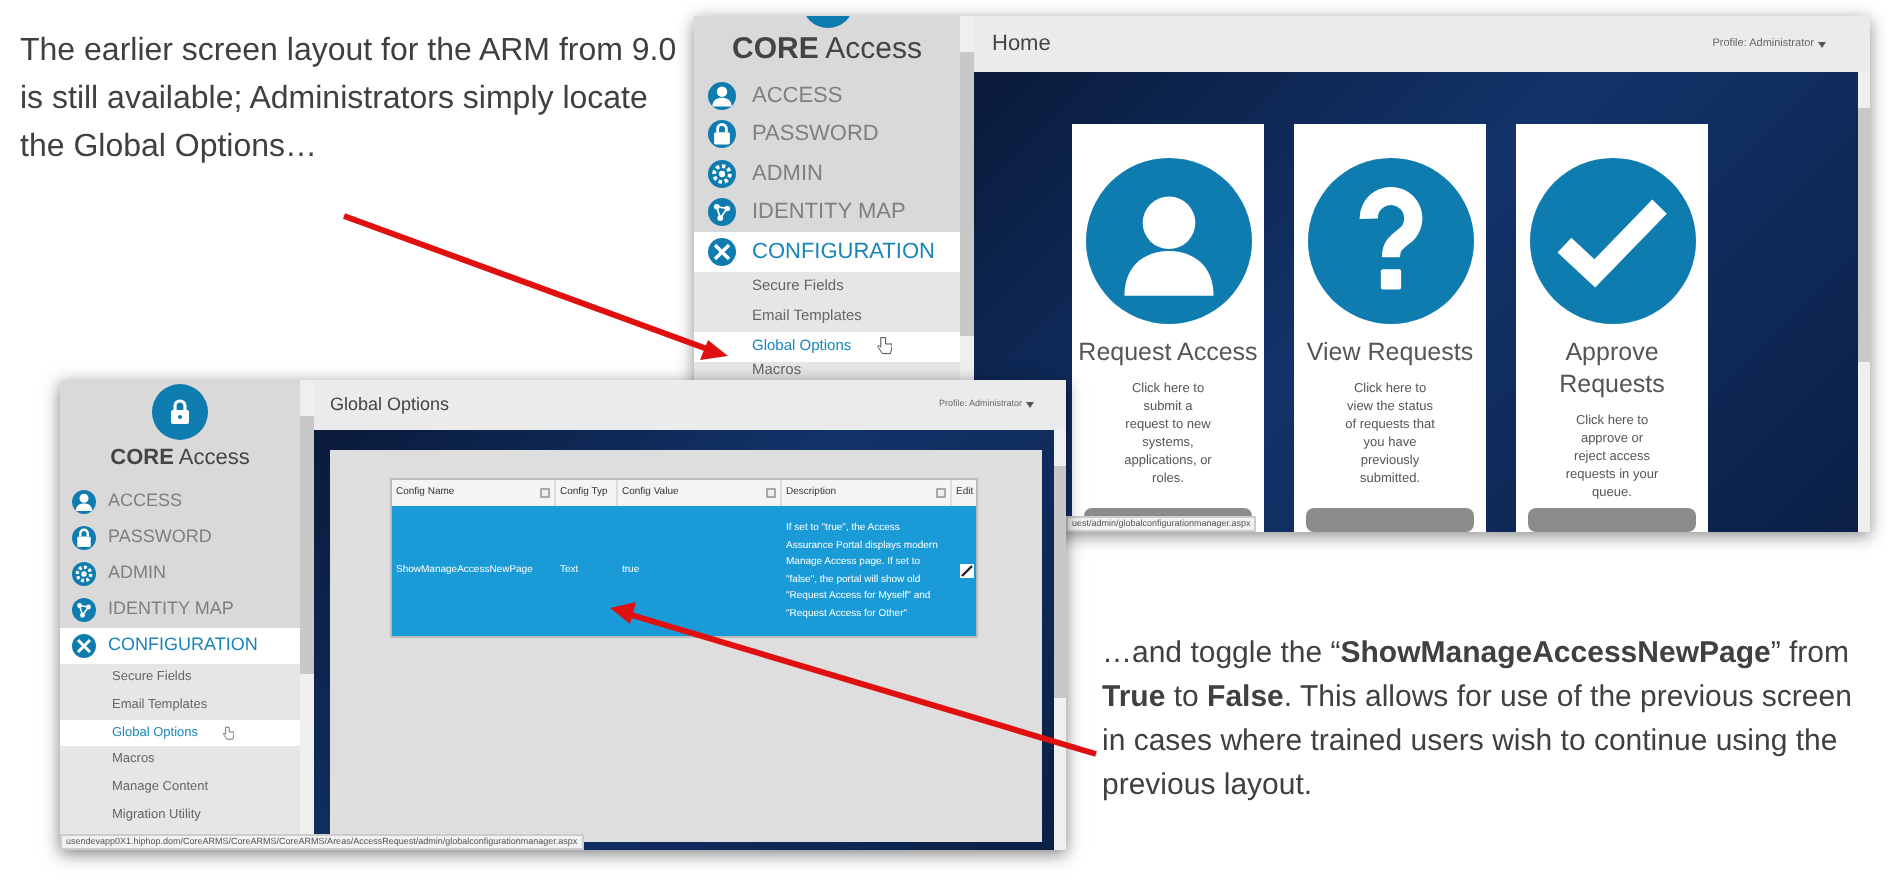 This screenshot has width=1896, height=894. I want to click on card-title: Approve Requests, so click(1612, 368).